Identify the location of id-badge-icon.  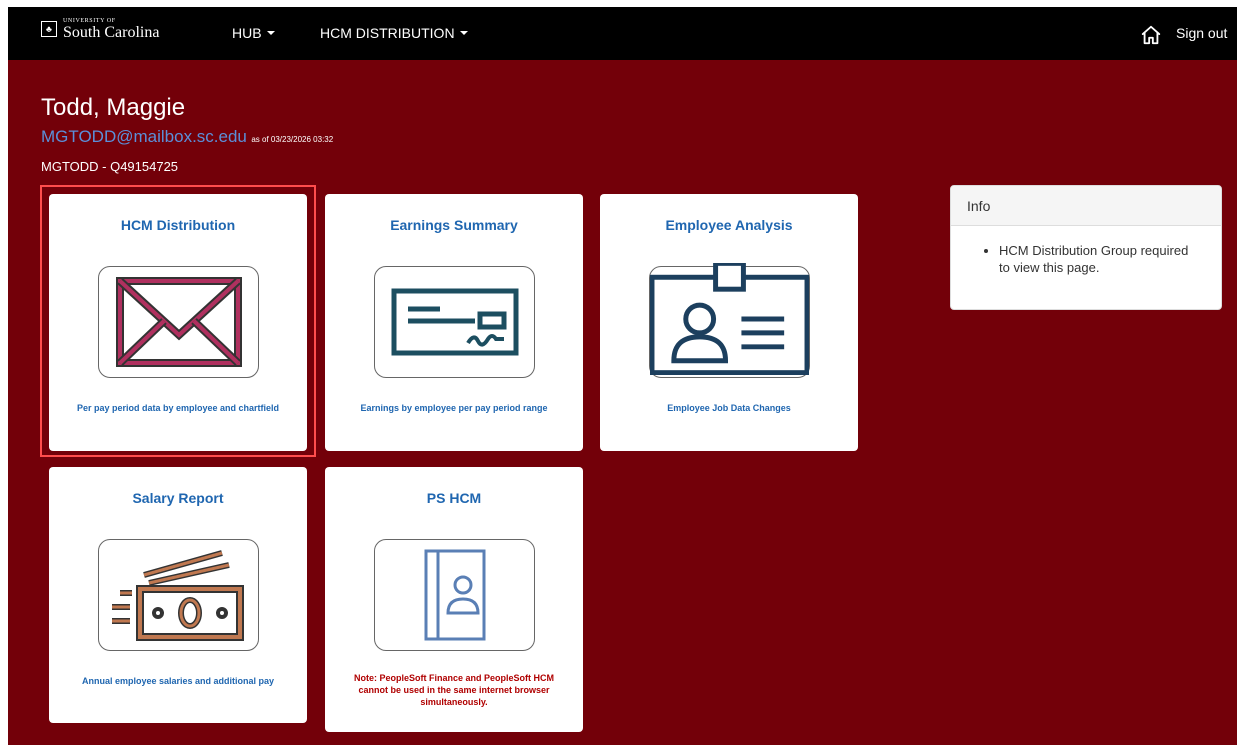
(729, 319).